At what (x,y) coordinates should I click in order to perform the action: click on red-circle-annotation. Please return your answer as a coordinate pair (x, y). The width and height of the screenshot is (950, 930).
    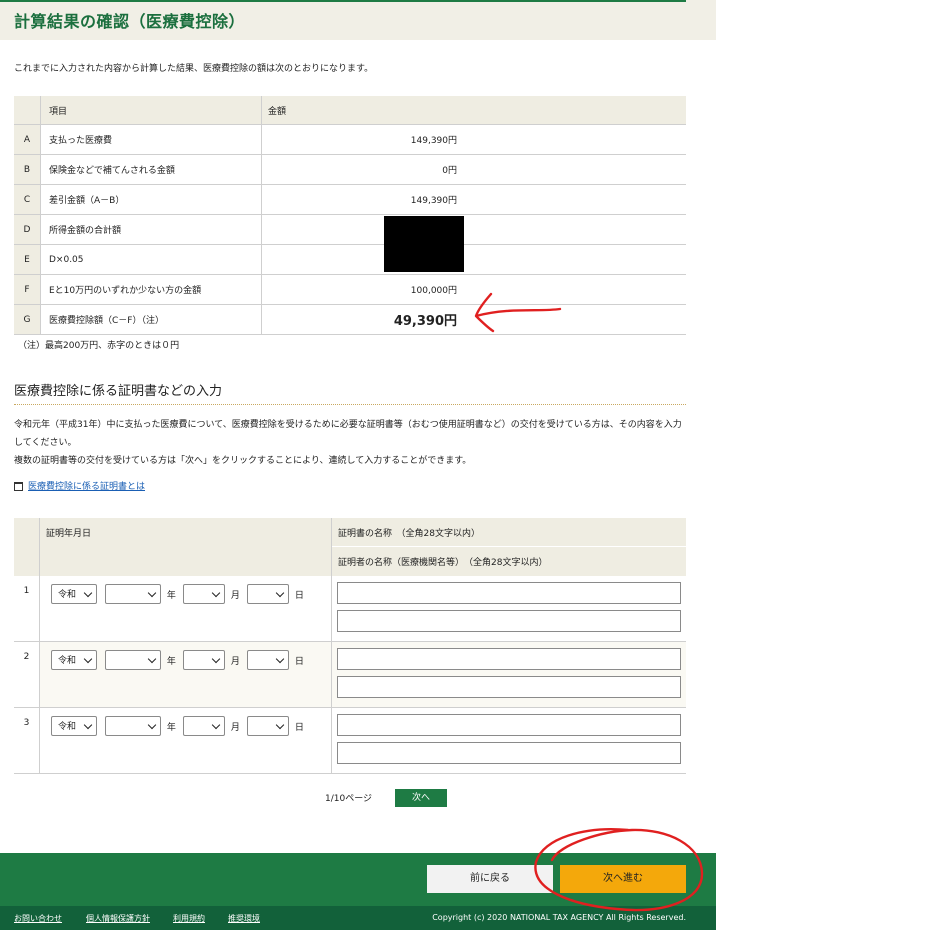
    Looking at the image, I should click on (619, 870).